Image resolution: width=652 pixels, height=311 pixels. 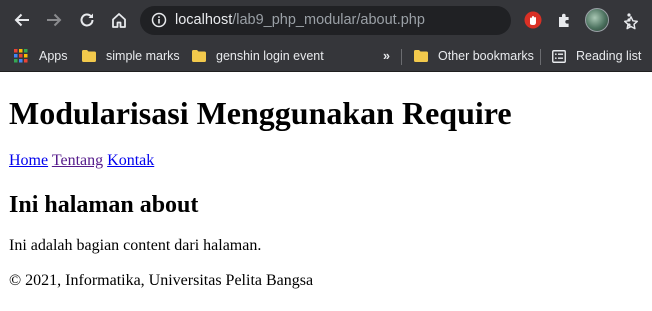 I want to click on puzzle-icon, so click(x=565, y=20).